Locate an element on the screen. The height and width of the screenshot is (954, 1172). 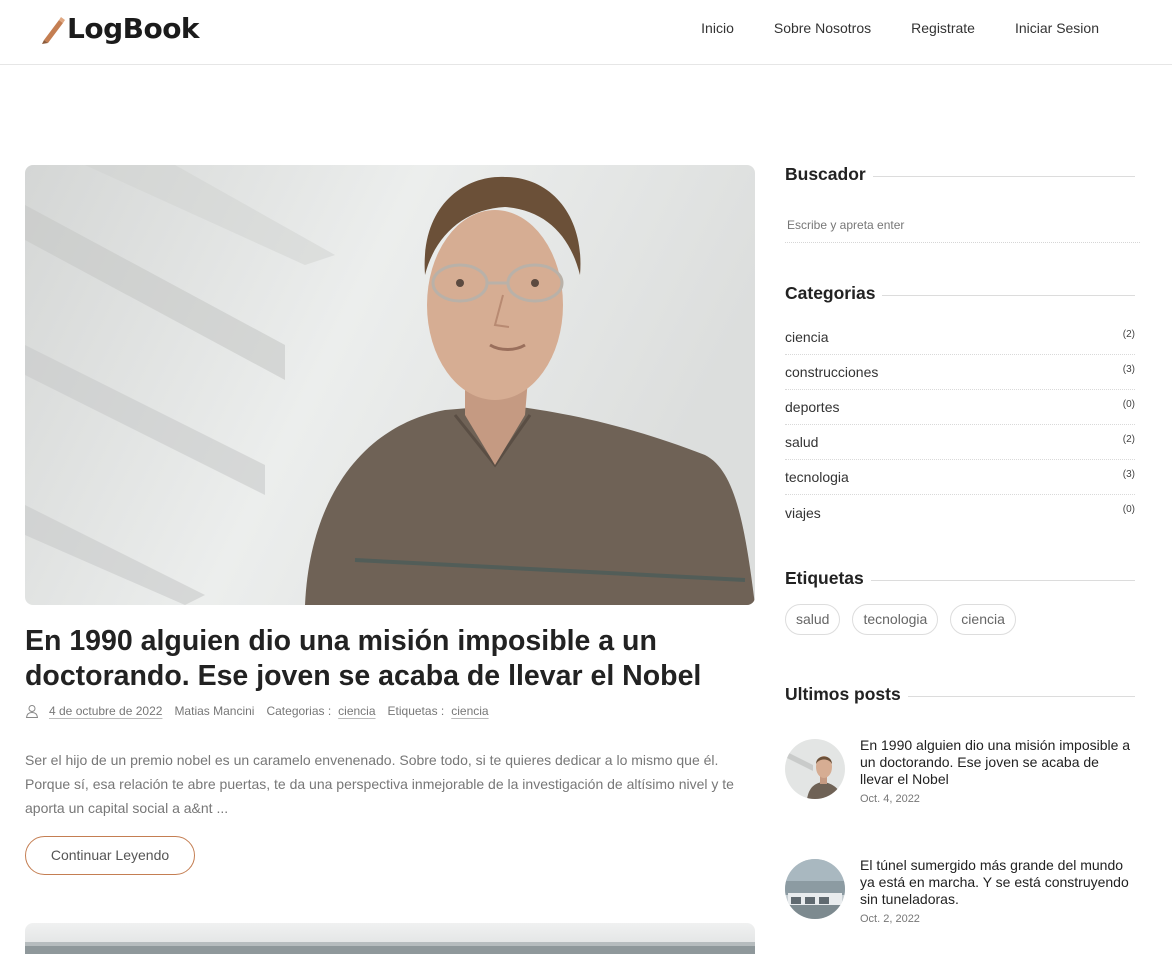
tag-pill: salud is located at coordinates (813, 619).